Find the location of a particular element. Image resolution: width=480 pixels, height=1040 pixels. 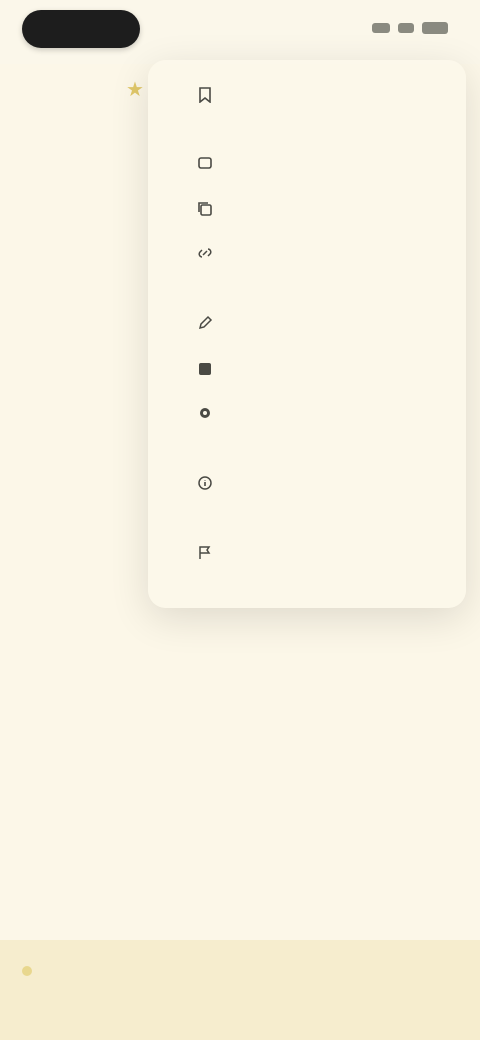

text-icon is located at coordinates (205, 369).